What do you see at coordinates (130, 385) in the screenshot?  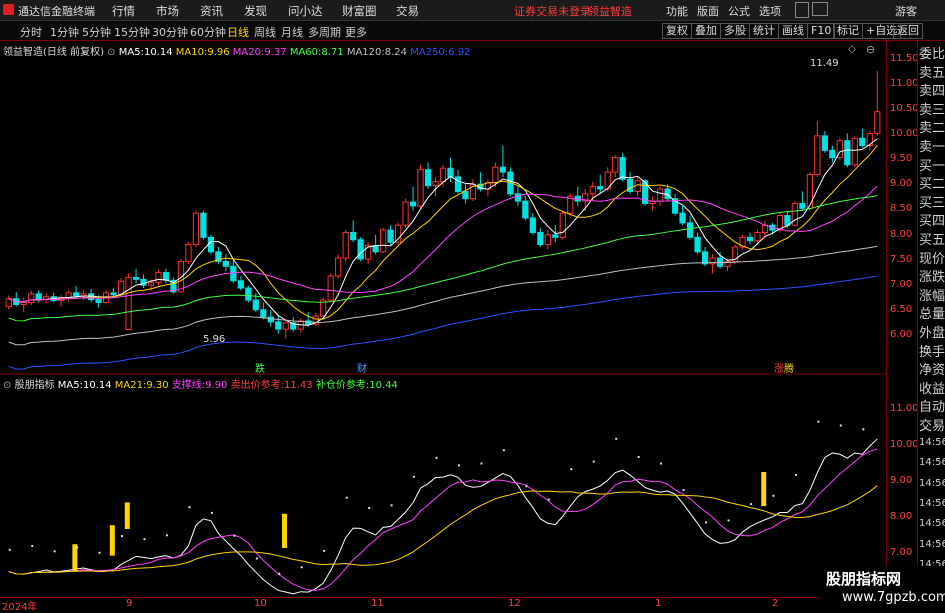 I see `sub-ma21-label: MA21:` at bounding box center [130, 385].